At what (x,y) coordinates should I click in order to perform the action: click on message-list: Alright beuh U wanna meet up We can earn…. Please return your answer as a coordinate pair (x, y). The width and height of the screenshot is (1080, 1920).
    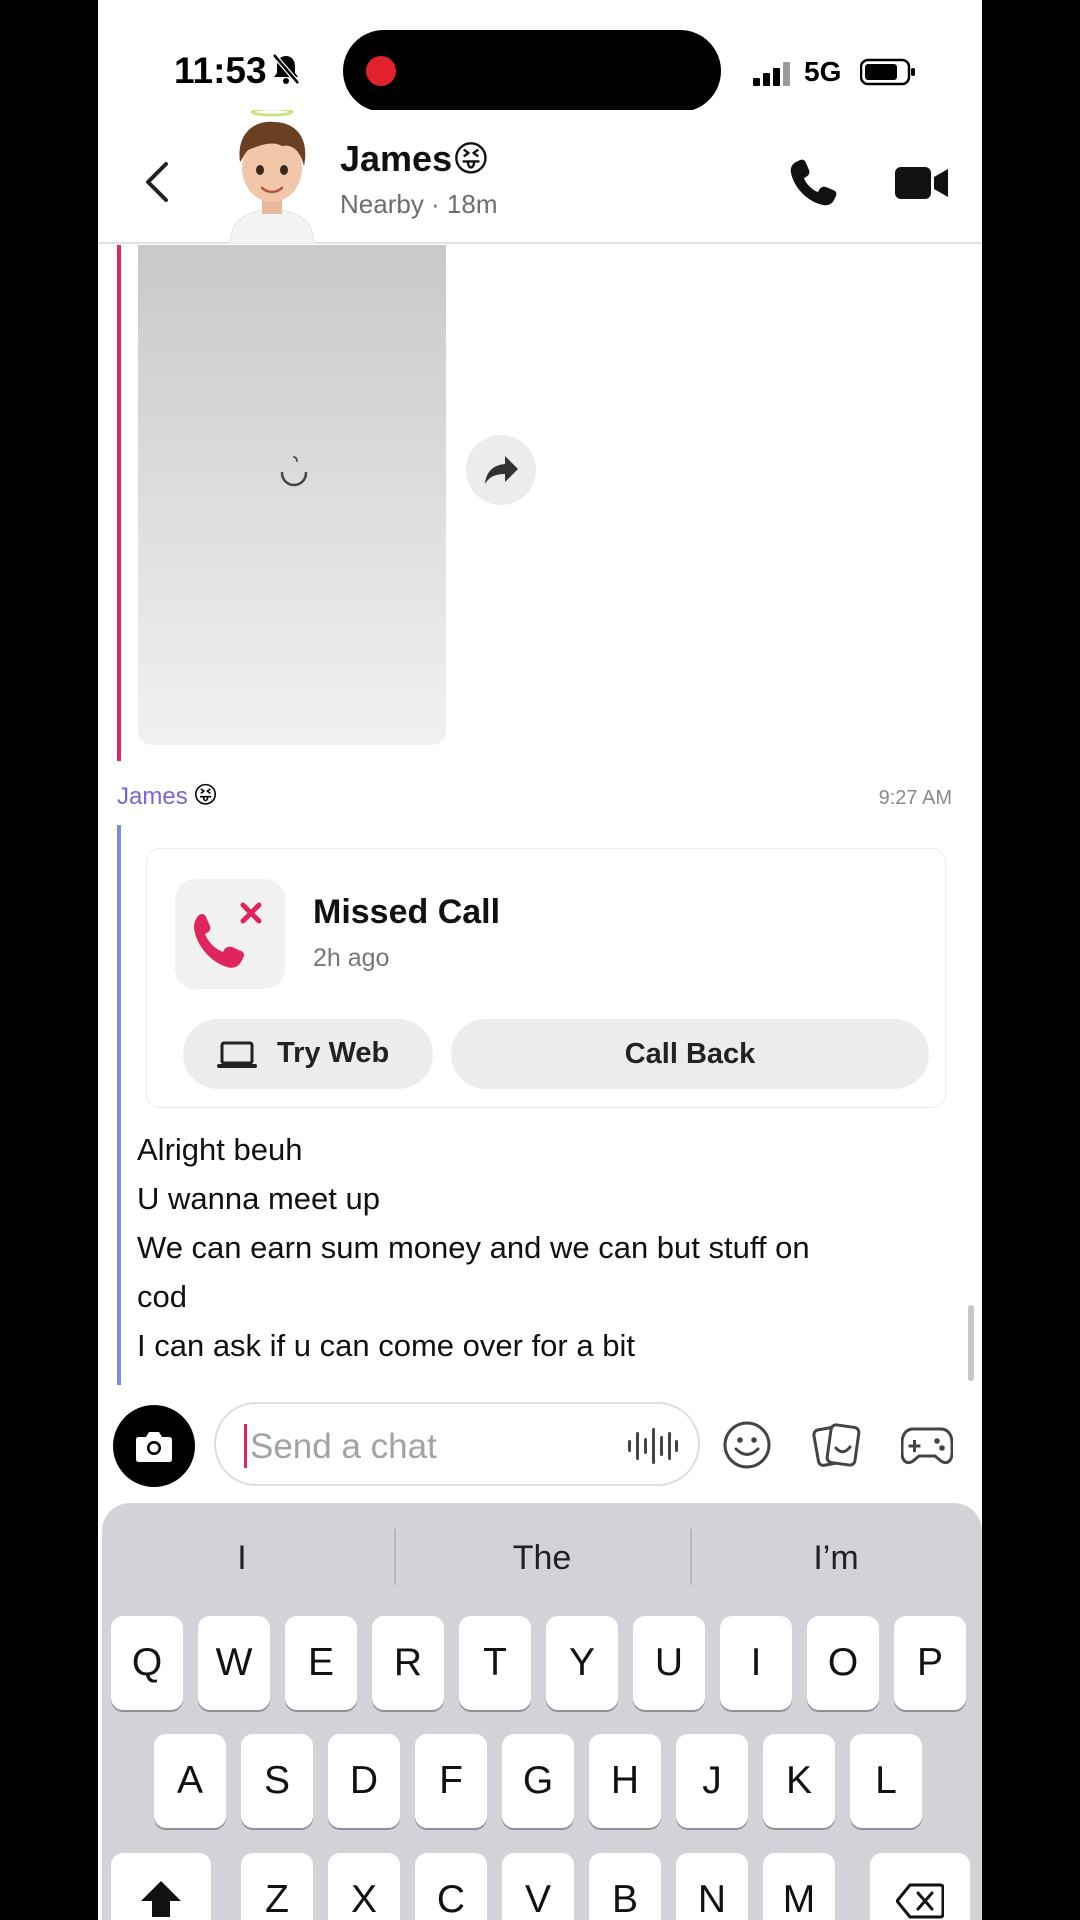
    Looking at the image, I should click on (547, 1247).